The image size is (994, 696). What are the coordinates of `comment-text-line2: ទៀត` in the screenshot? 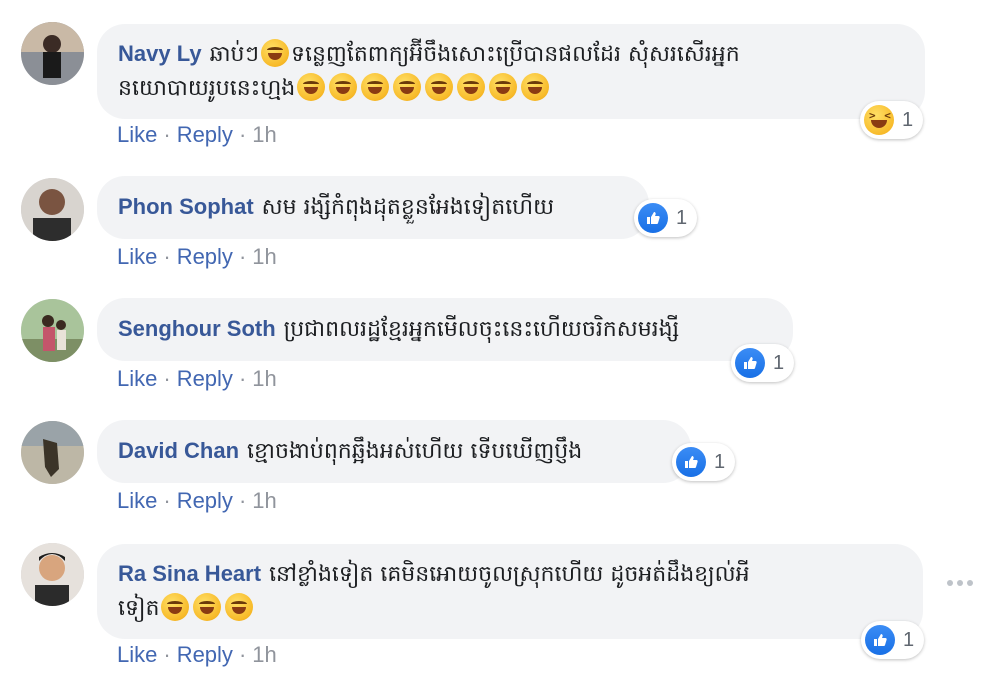 It's located at (139, 608).